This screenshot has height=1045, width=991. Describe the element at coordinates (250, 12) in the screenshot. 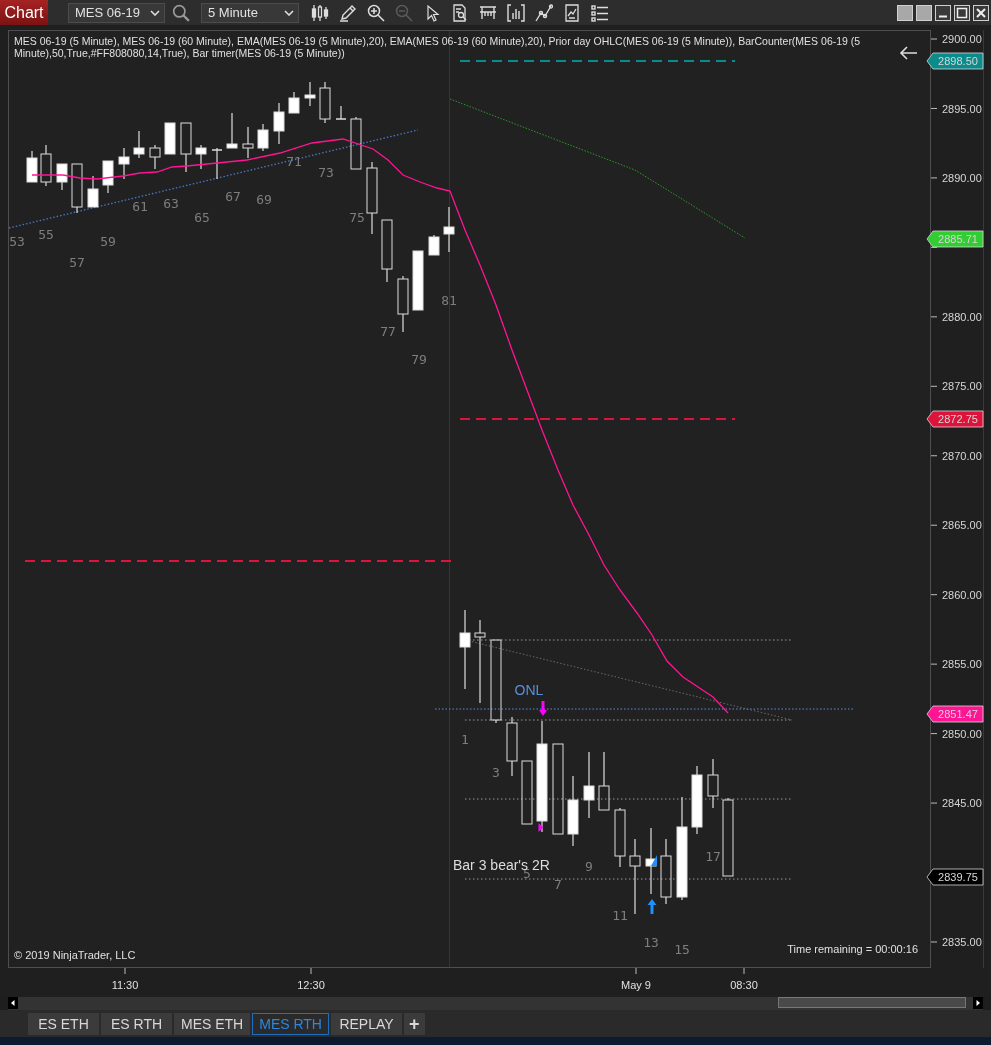

I see `interval-dropdown: 5 Minute` at that location.